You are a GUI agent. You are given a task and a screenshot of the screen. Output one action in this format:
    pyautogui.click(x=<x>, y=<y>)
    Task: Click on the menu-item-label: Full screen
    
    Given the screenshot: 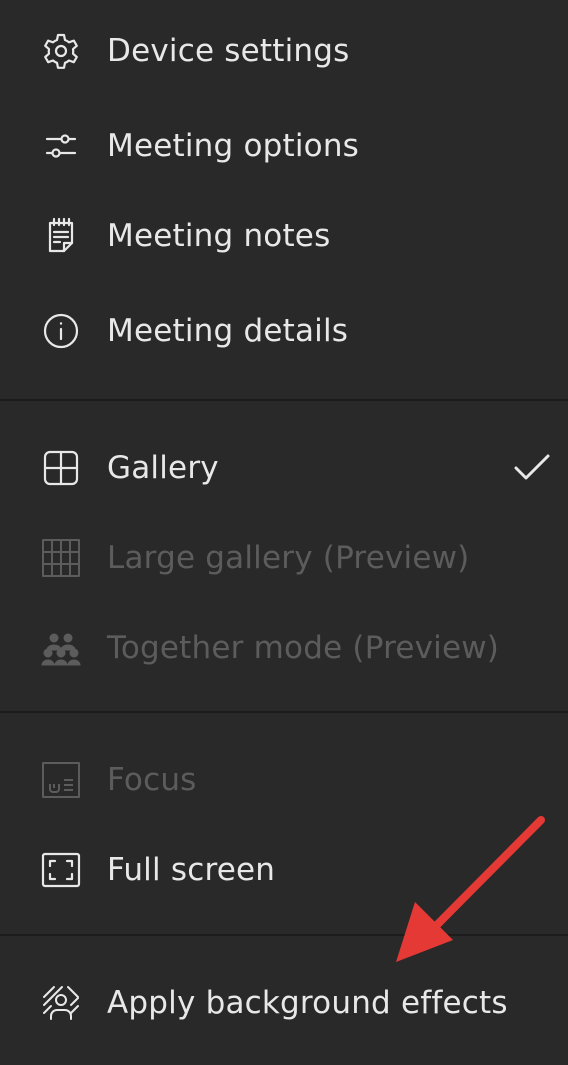 What is the action you would take?
    pyautogui.click(x=191, y=870)
    